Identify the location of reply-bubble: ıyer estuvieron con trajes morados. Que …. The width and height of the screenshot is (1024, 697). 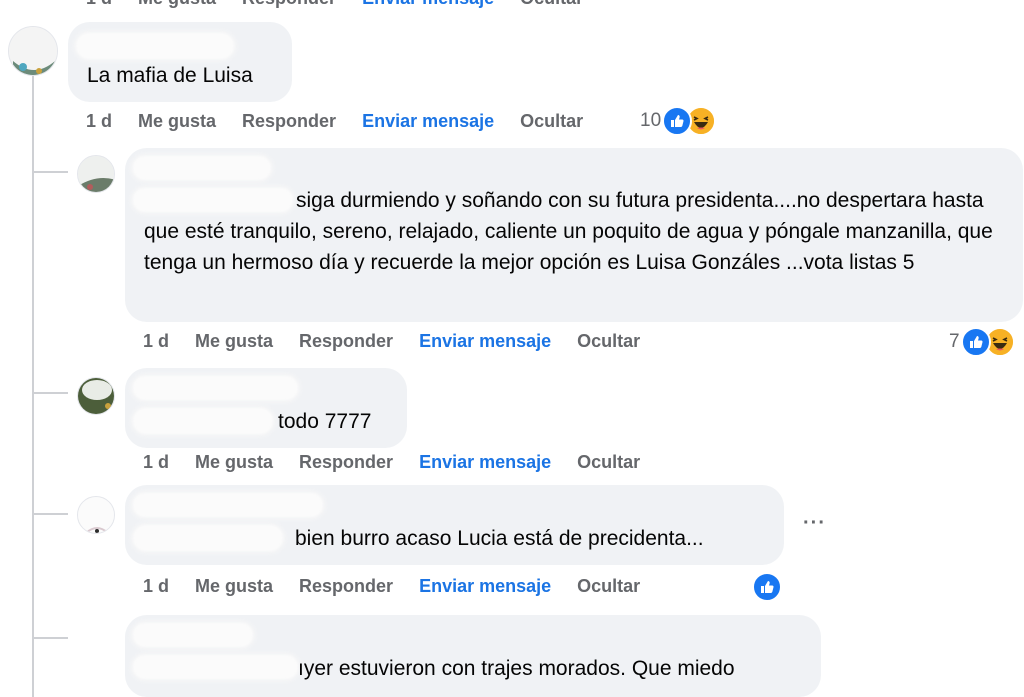
(473, 656).